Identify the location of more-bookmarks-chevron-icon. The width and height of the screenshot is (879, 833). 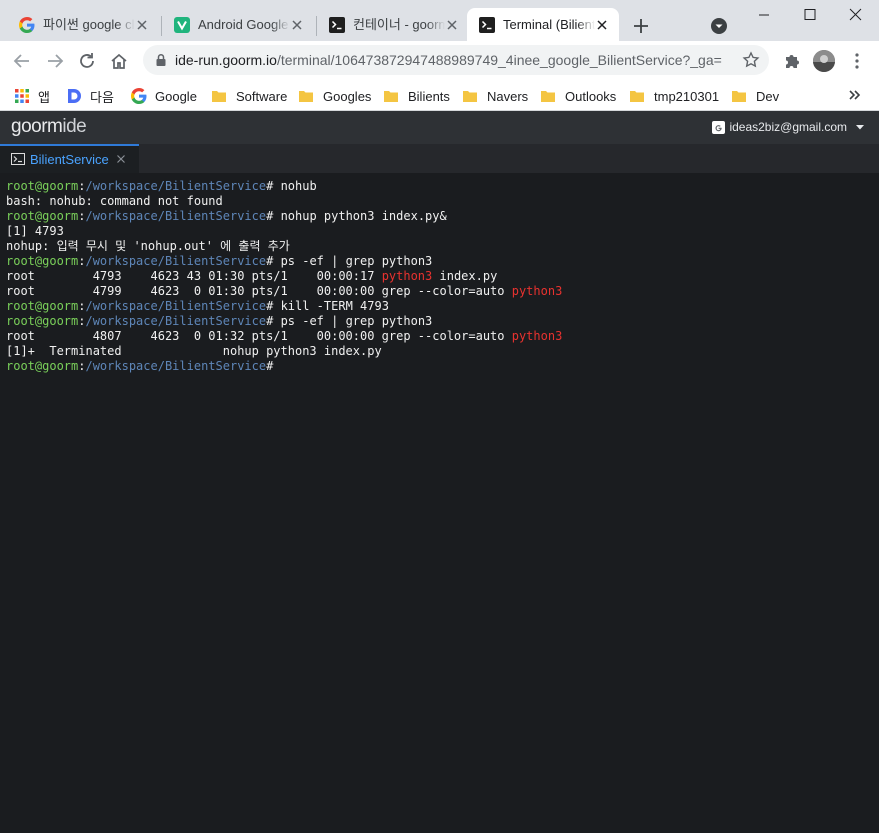
(855, 95).